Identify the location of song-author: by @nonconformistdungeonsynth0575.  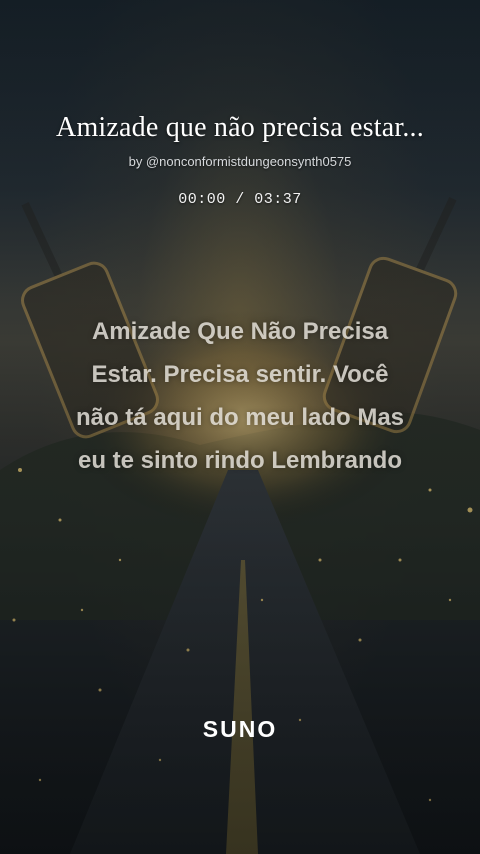
(240, 161).